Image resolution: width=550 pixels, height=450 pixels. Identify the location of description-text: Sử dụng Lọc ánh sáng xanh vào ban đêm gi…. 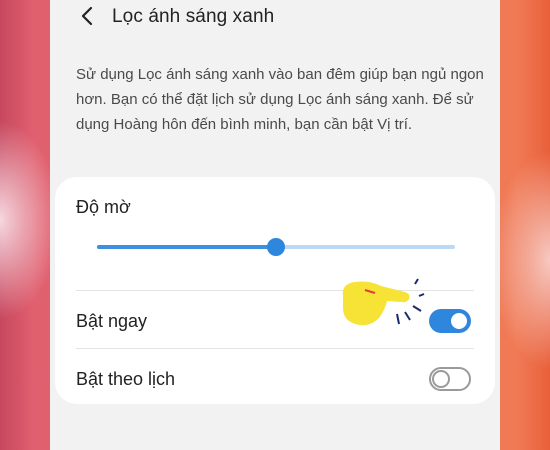
(280, 99).